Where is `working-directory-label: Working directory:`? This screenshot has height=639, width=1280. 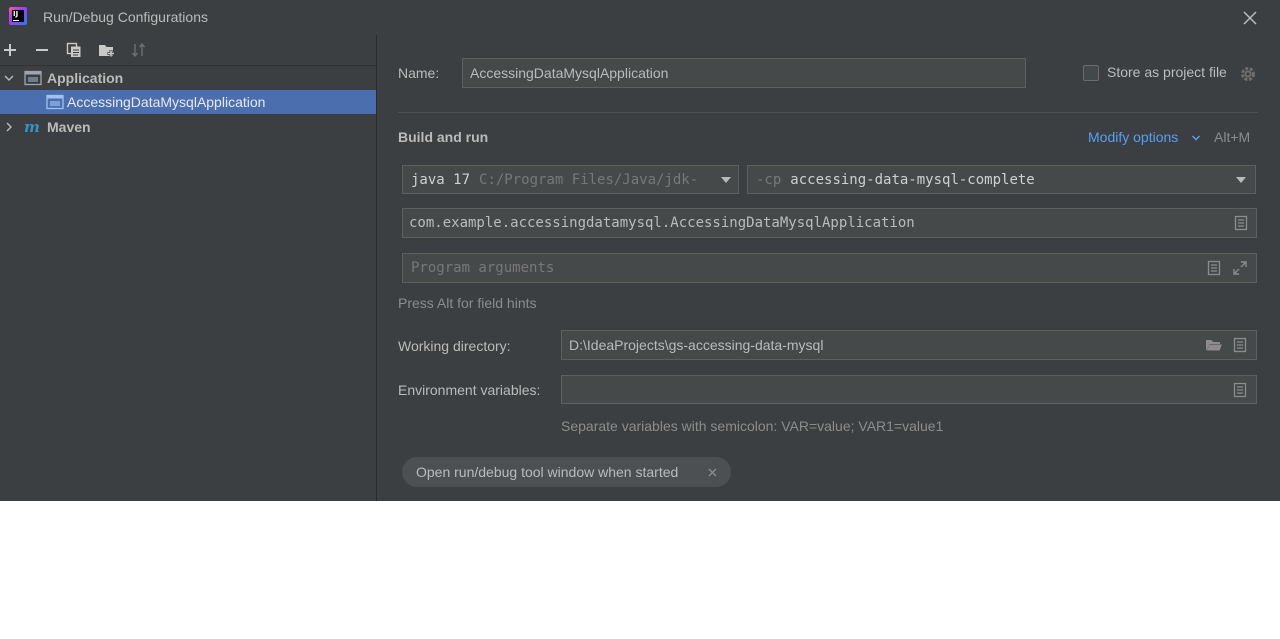 working-directory-label: Working directory: is located at coordinates (454, 346).